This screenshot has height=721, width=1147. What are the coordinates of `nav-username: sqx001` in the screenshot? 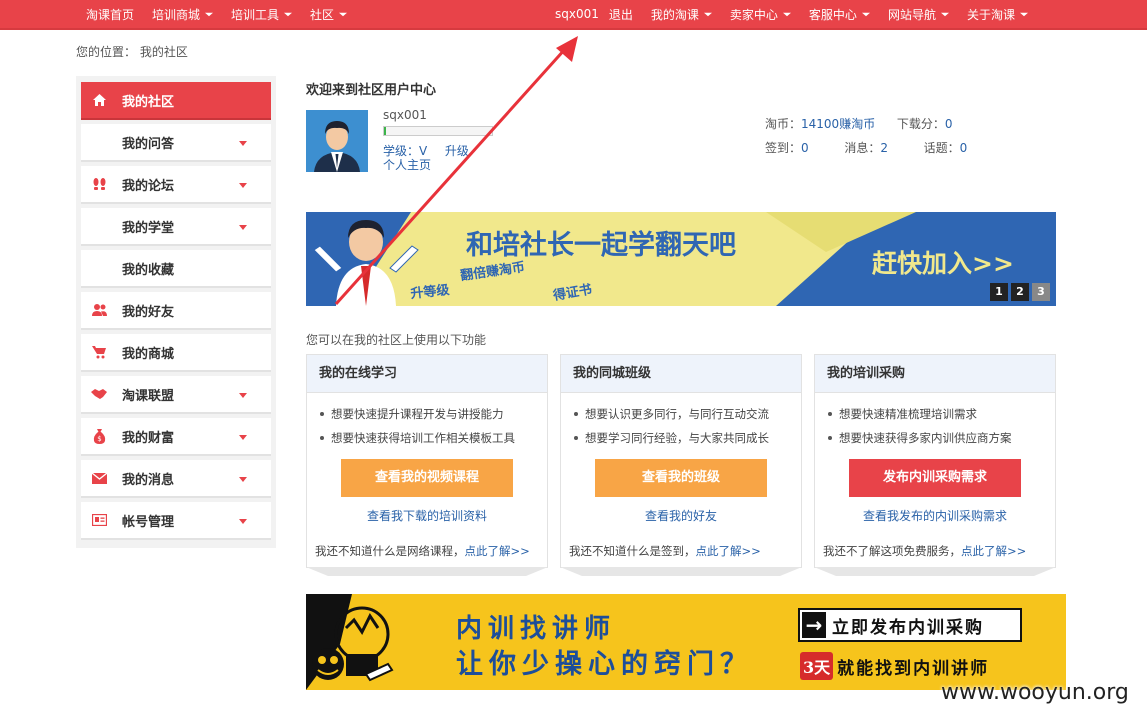 It's located at (577, 14).